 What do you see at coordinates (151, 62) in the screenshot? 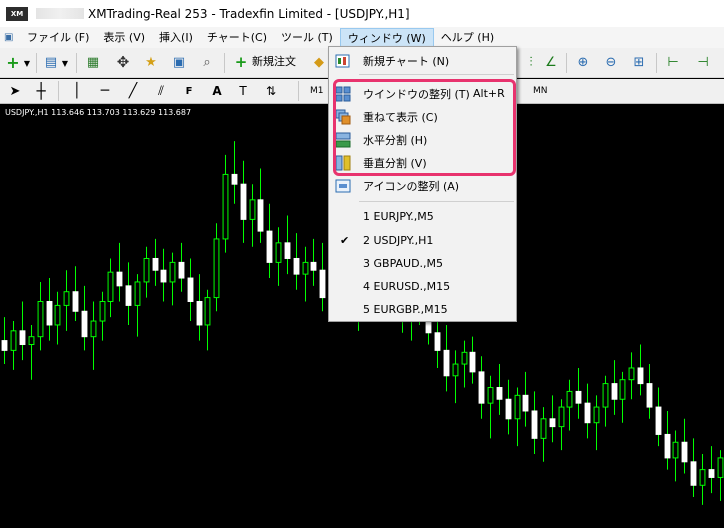
I see `navigator-icon: ★` at bounding box center [151, 62].